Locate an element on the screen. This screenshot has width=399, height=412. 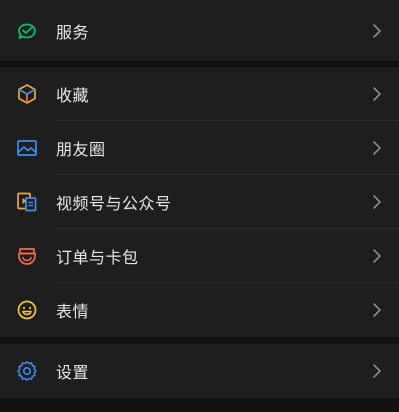
menu-item-label: 订单与卡包 is located at coordinates (97, 257).